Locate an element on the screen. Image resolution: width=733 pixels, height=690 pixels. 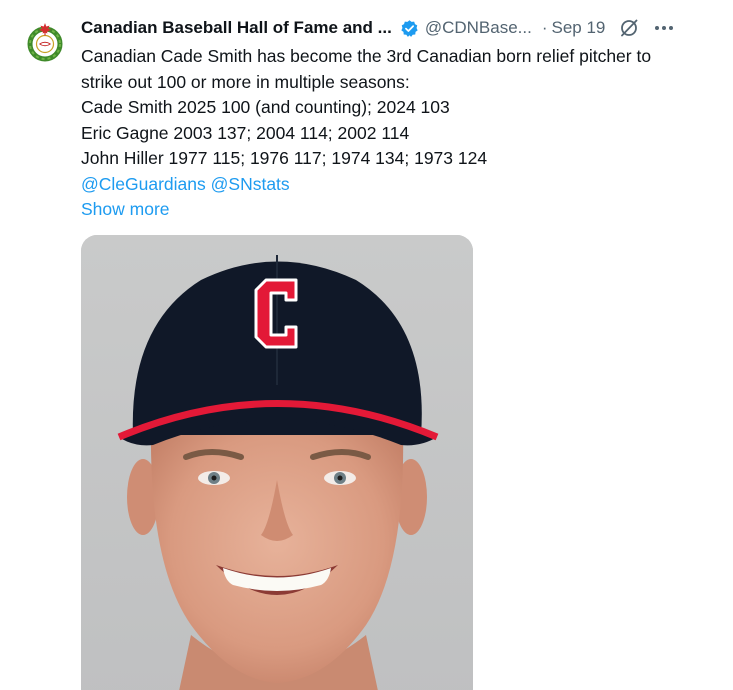
maple-leaf-wreath-logo is located at coordinates (45, 42).